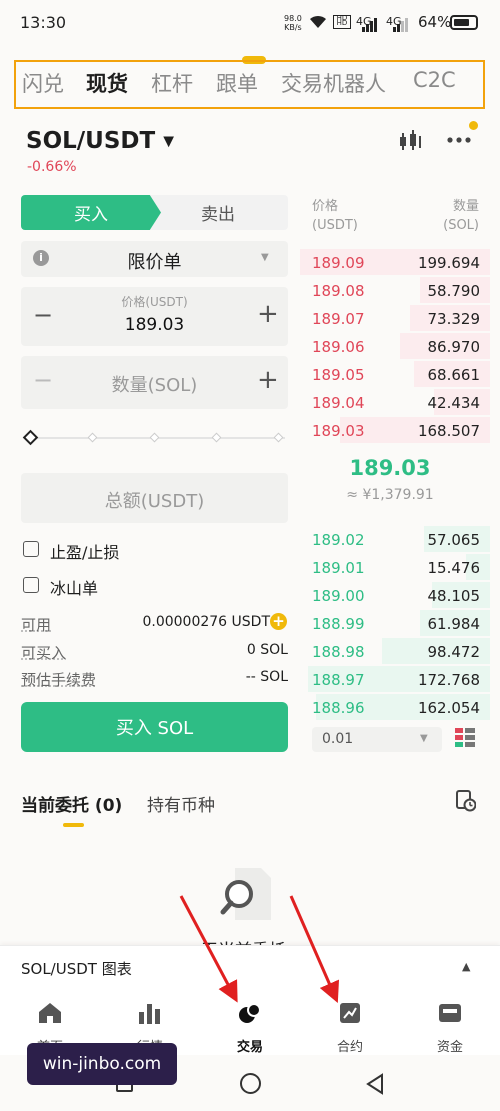 The width and height of the screenshot is (500, 1111). Describe the element at coordinates (52, 167) in the screenshot. I see `price-change: -0.66%` at that location.